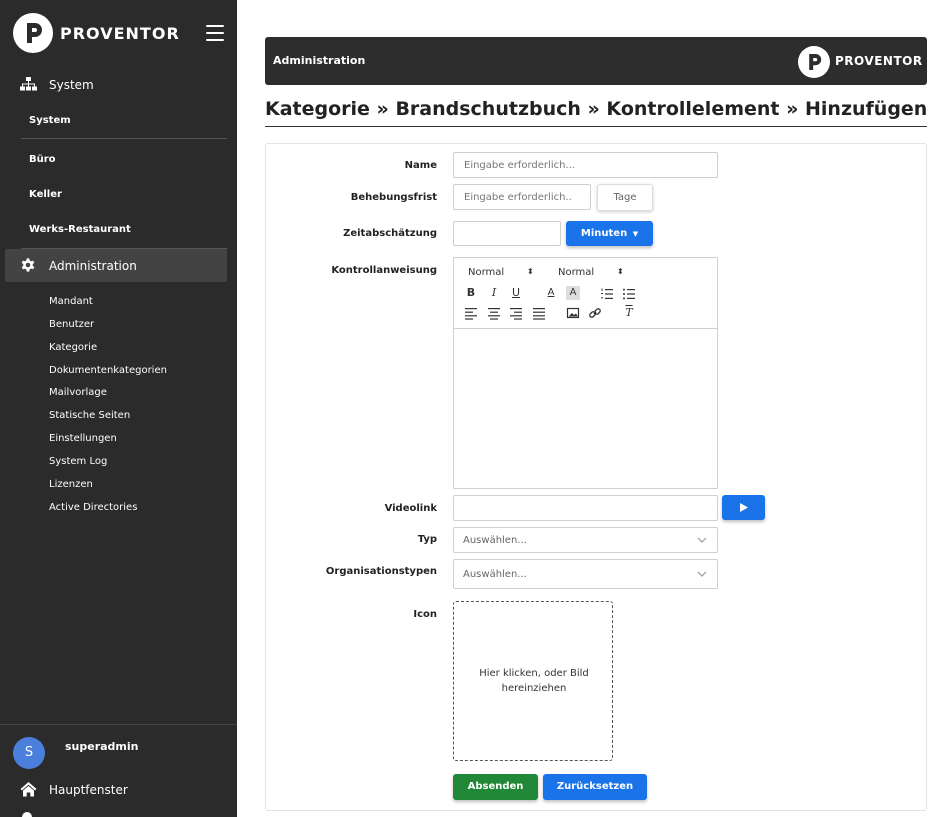  I want to click on behebungsfrist-label: Behebungsfrist, so click(393, 197).